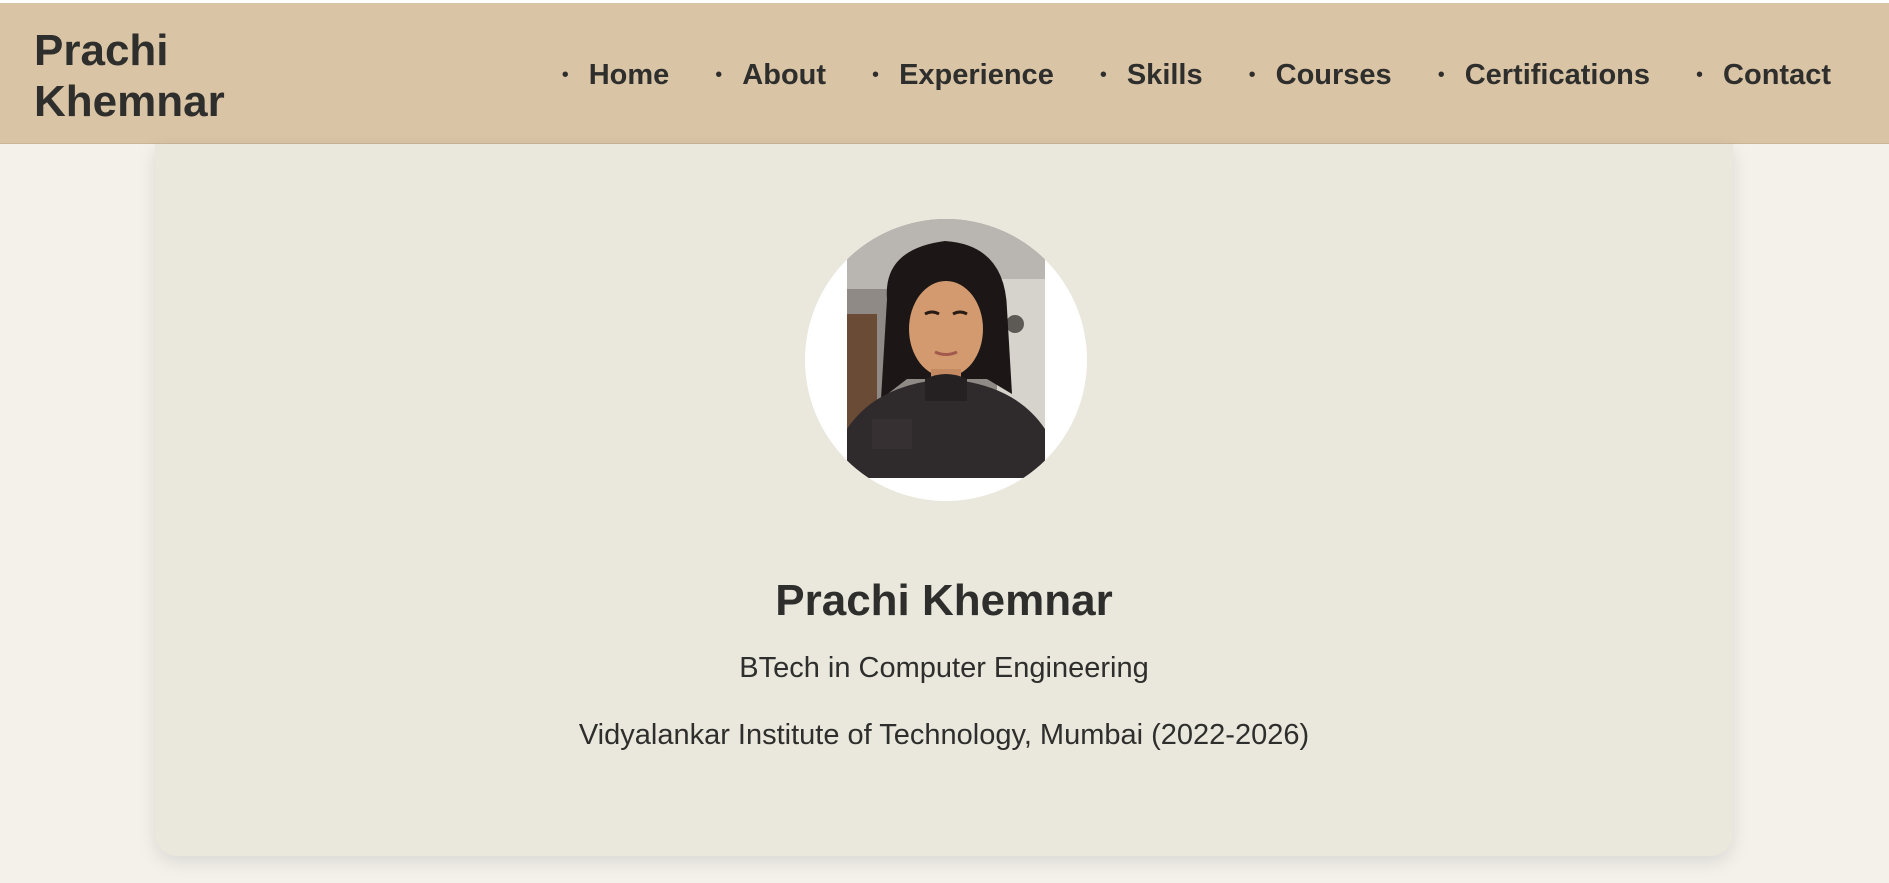 The height and width of the screenshot is (883, 1889). I want to click on nav-item-skills: • Skills, so click(1151, 75).